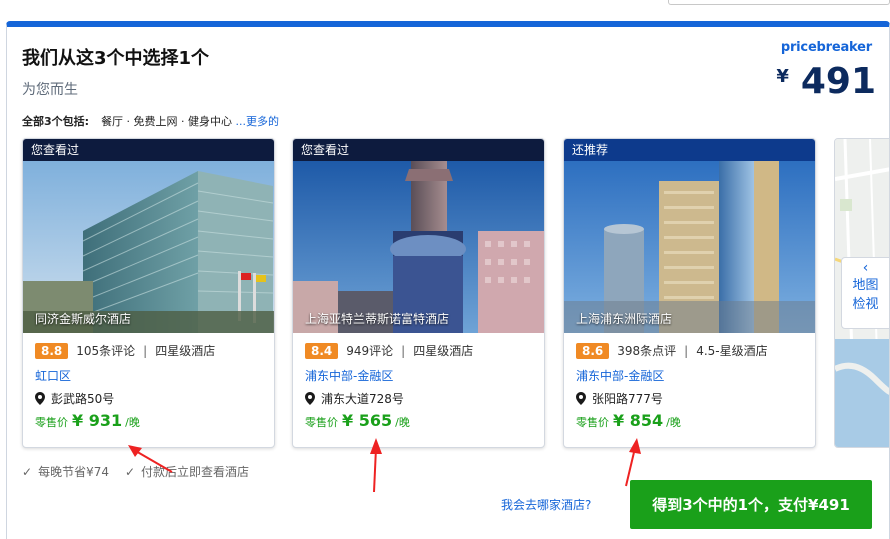 The image size is (890, 539). What do you see at coordinates (865, 304) in the screenshot?
I see `map-label-line2: 检视` at bounding box center [865, 304].